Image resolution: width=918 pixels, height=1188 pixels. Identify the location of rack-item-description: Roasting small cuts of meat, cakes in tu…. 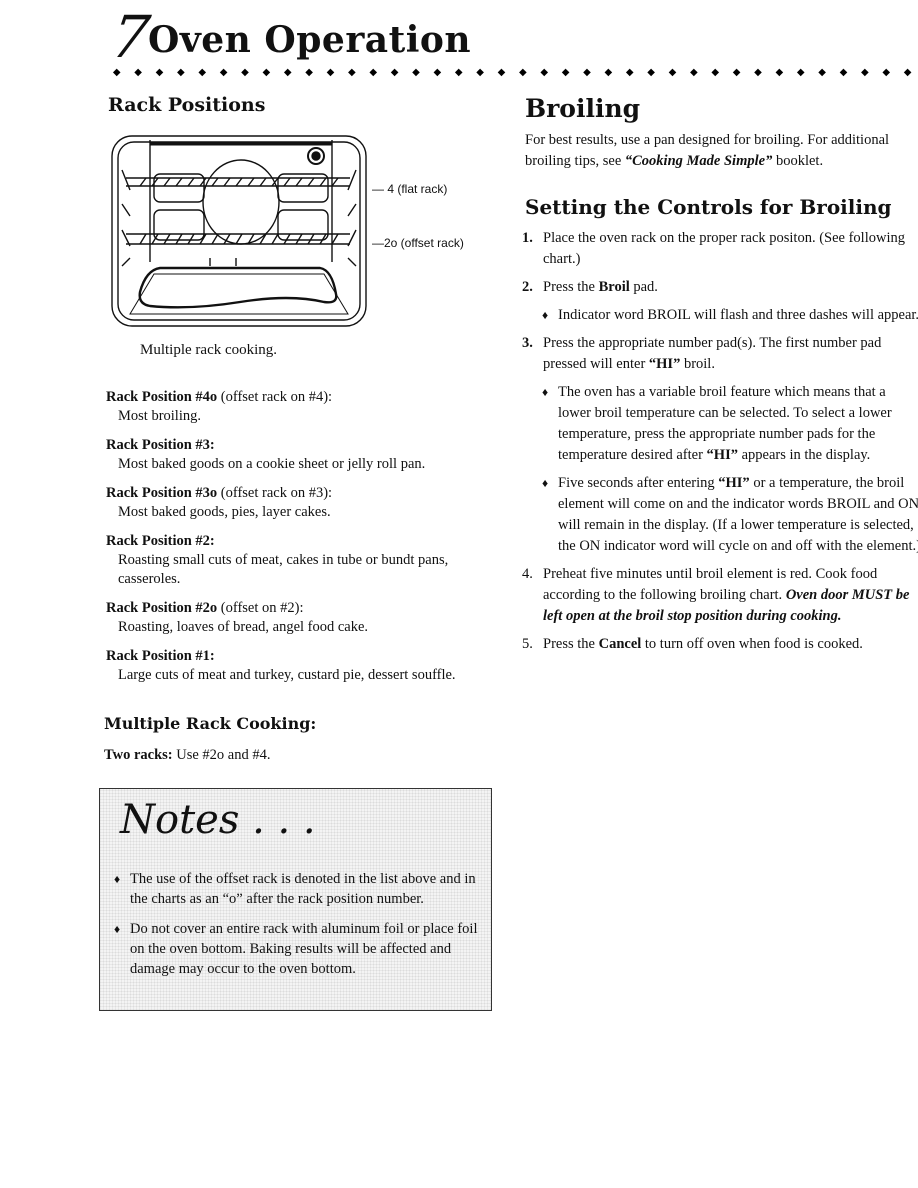
(283, 569).